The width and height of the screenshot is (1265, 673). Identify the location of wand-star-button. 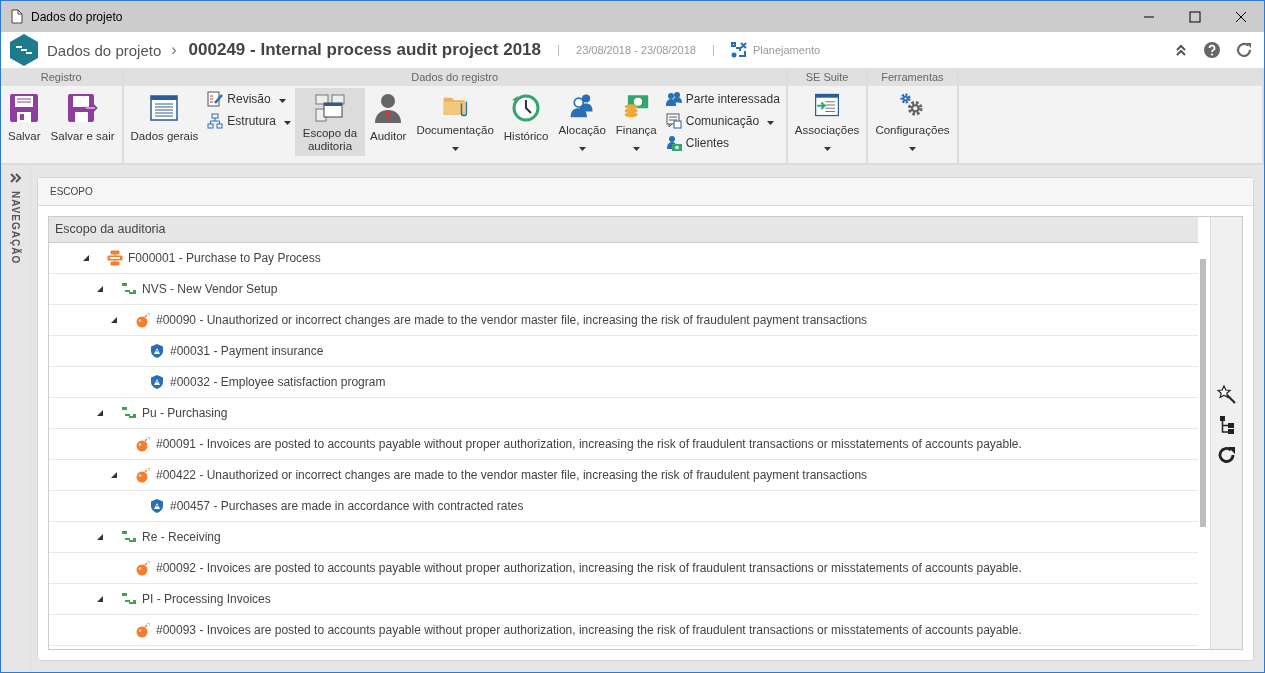
(1226, 395).